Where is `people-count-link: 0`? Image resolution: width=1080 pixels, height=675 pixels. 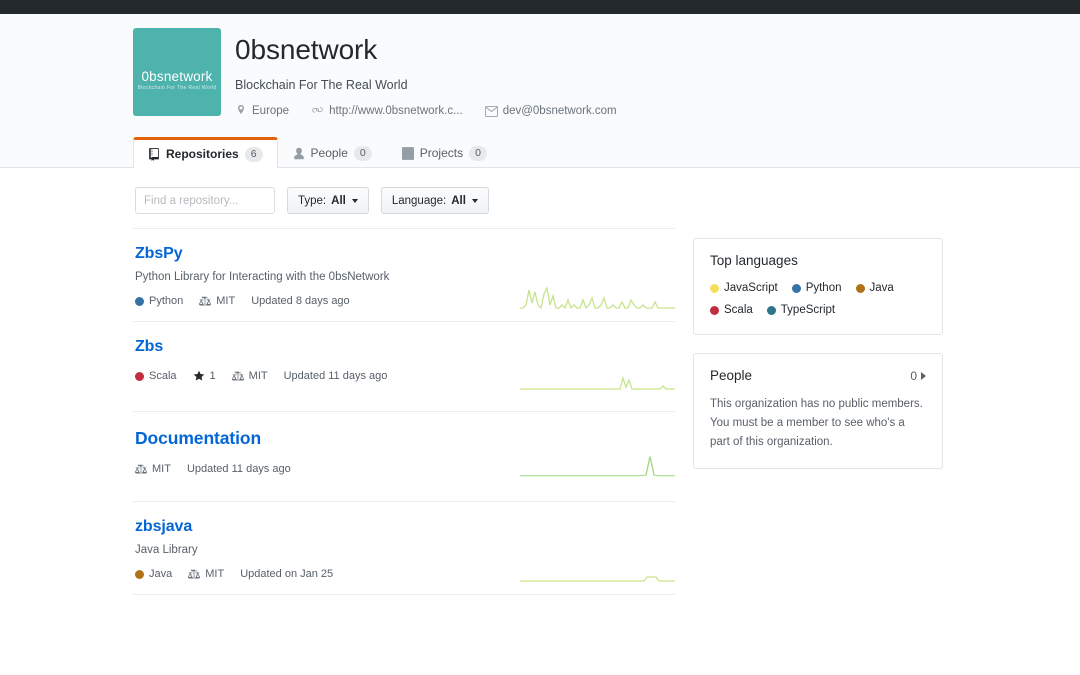
people-count-link: 0 is located at coordinates (918, 376).